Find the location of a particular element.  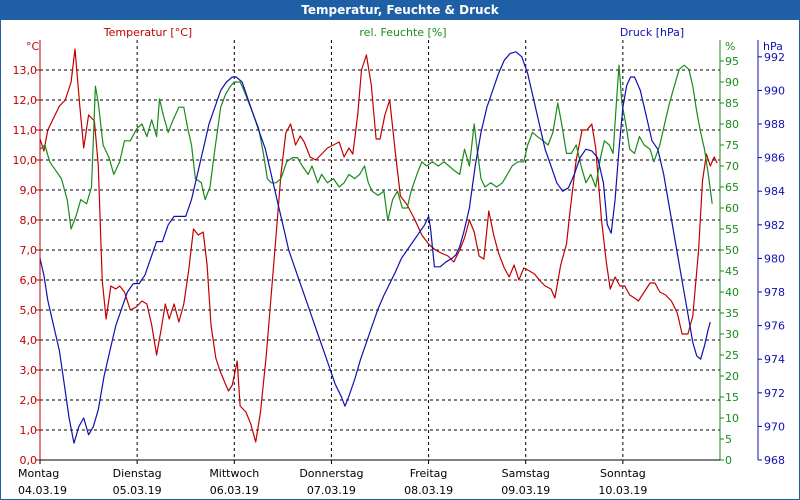

humidity-tick-label: 5 is located at coordinates (728, 439).